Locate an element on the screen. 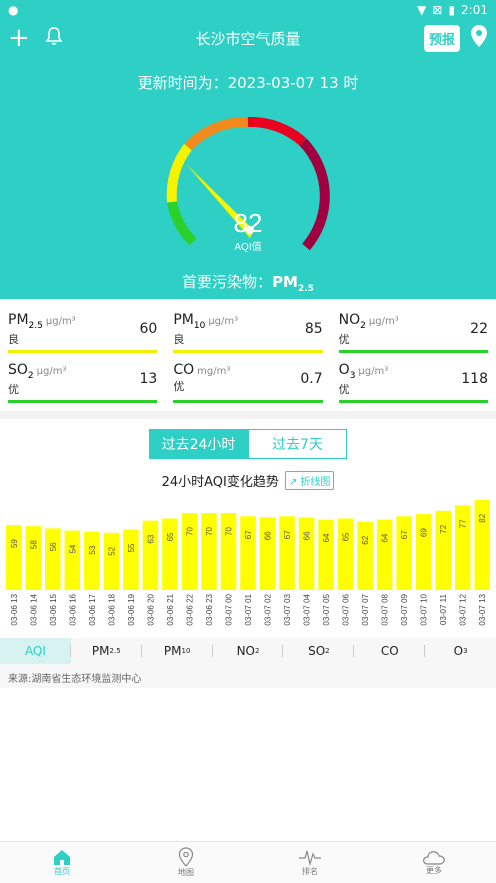  pollutant-name: O is located at coordinates (344, 370).